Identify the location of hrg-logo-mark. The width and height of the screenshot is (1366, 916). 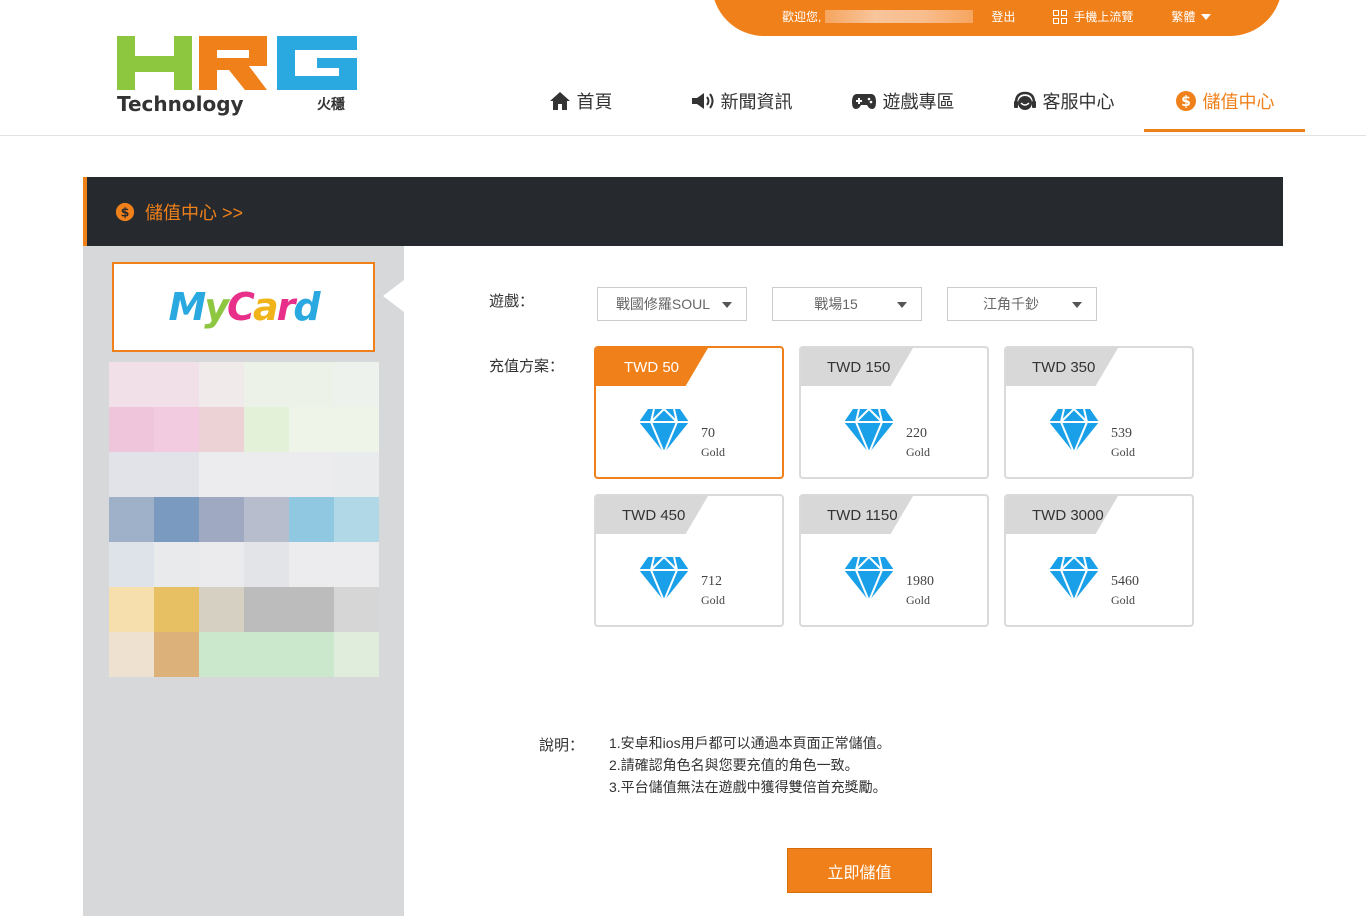
(237, 63).